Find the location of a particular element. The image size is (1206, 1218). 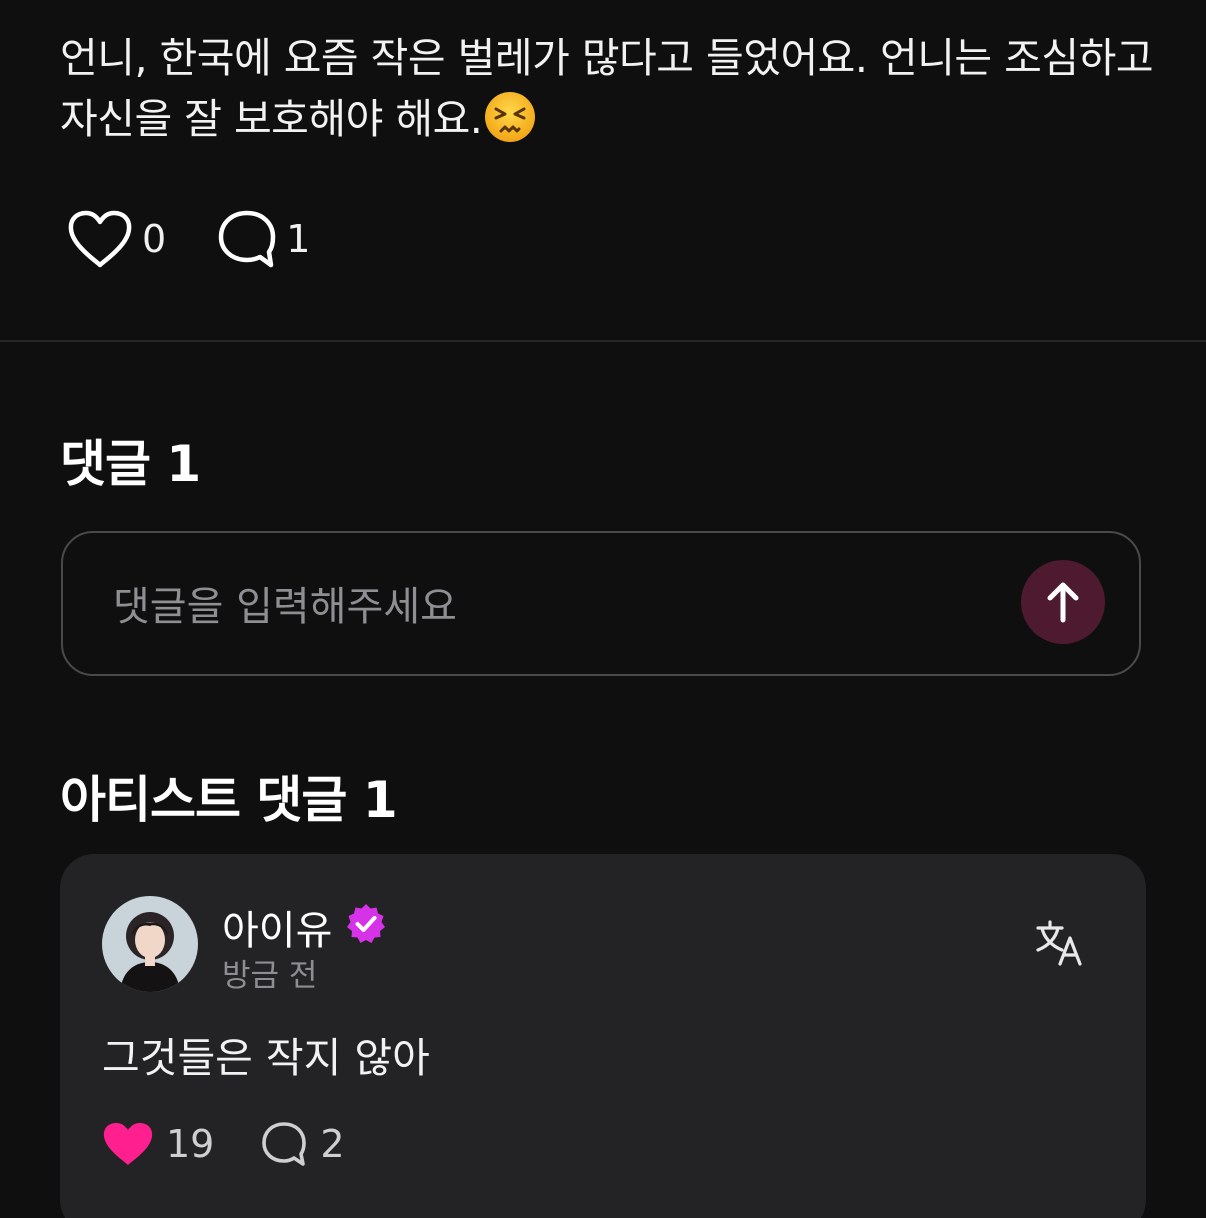

artist-comments-title: 아티스트 댓글 1 is located at coordinates (229, 800).